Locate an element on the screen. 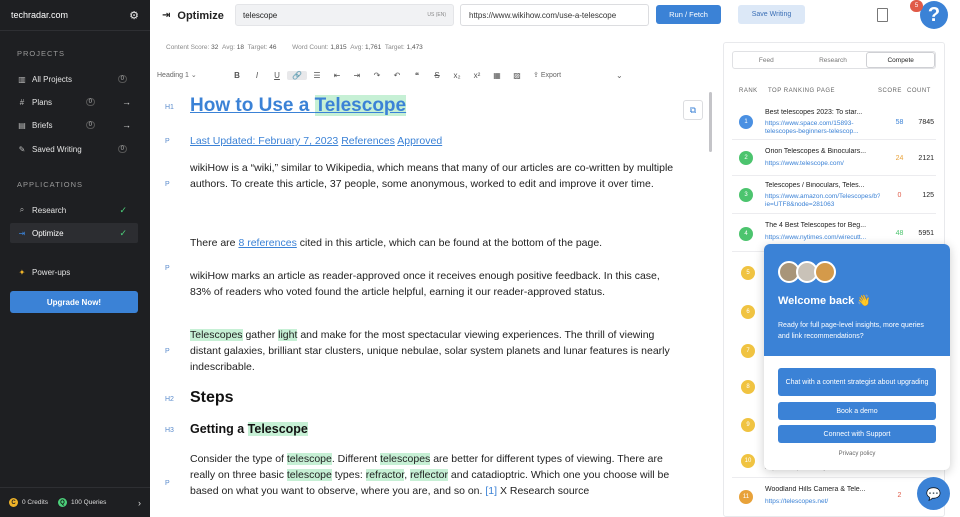  strikethrough-icon: S is located at coordinates (437, 75).